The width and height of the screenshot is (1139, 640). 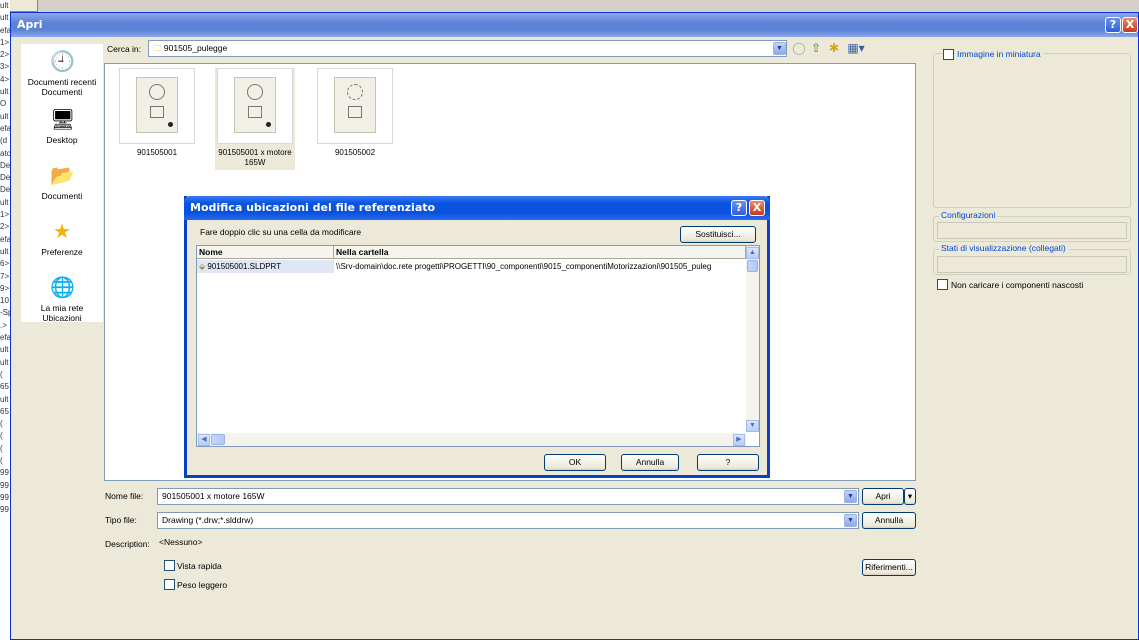 What do you see at coordinates (1017, 285) in the screenshot?
I see `no-hidden-components-label: Non caricare i componenti nascosti` at bounding box center [1017, 285].